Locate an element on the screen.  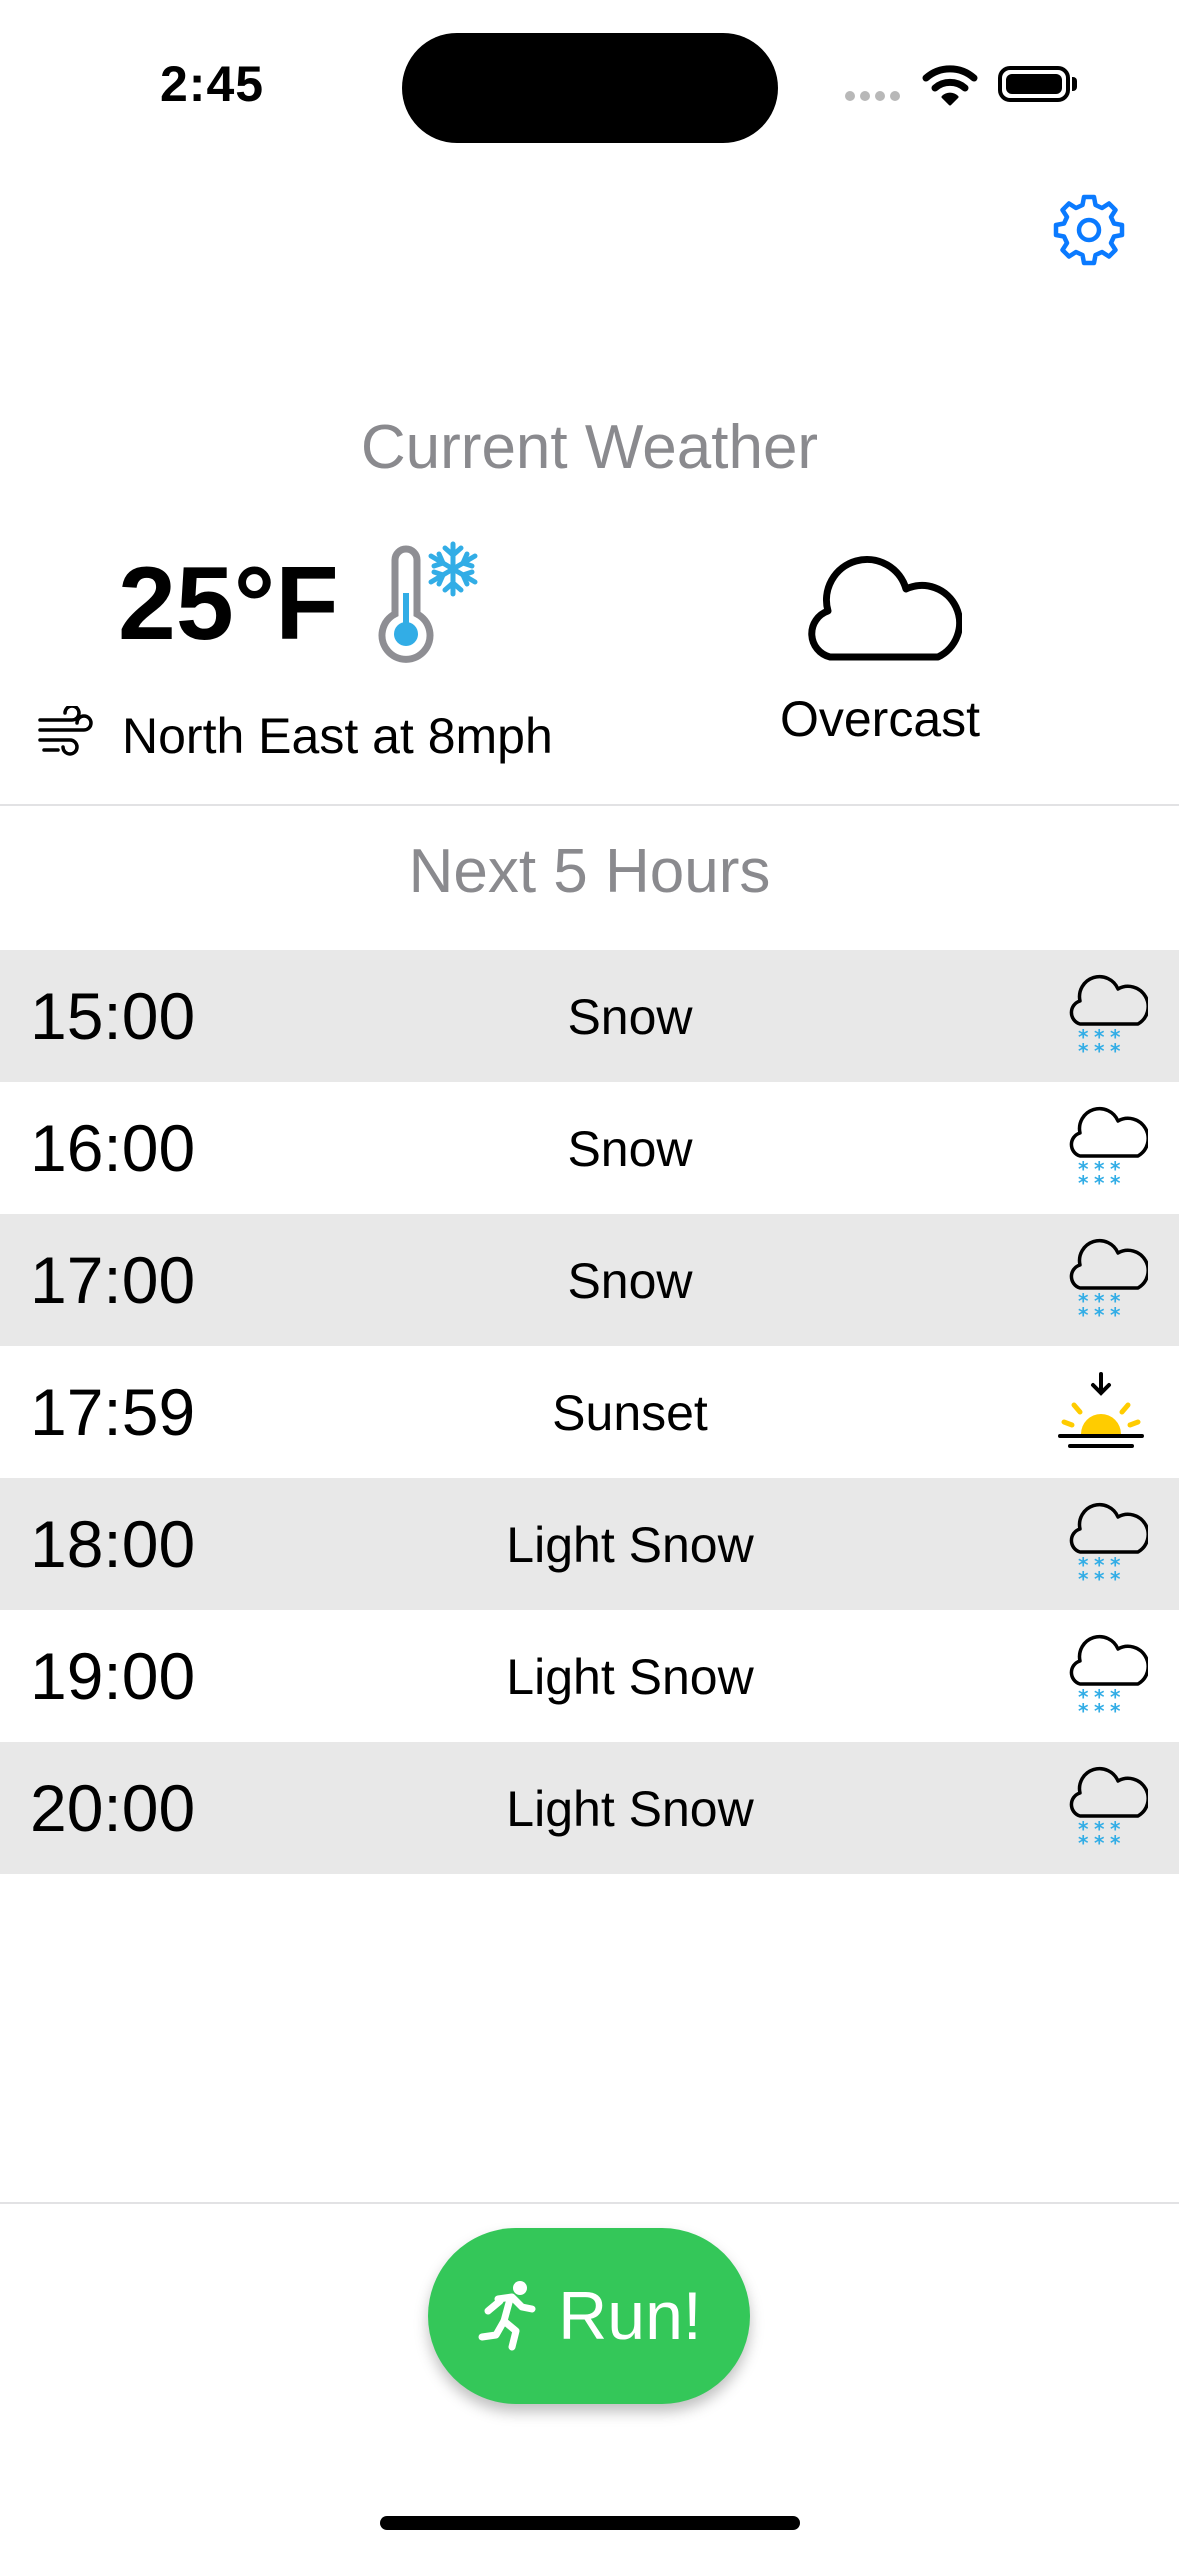
run-button: Run! is located at coordinates (589, 2316).